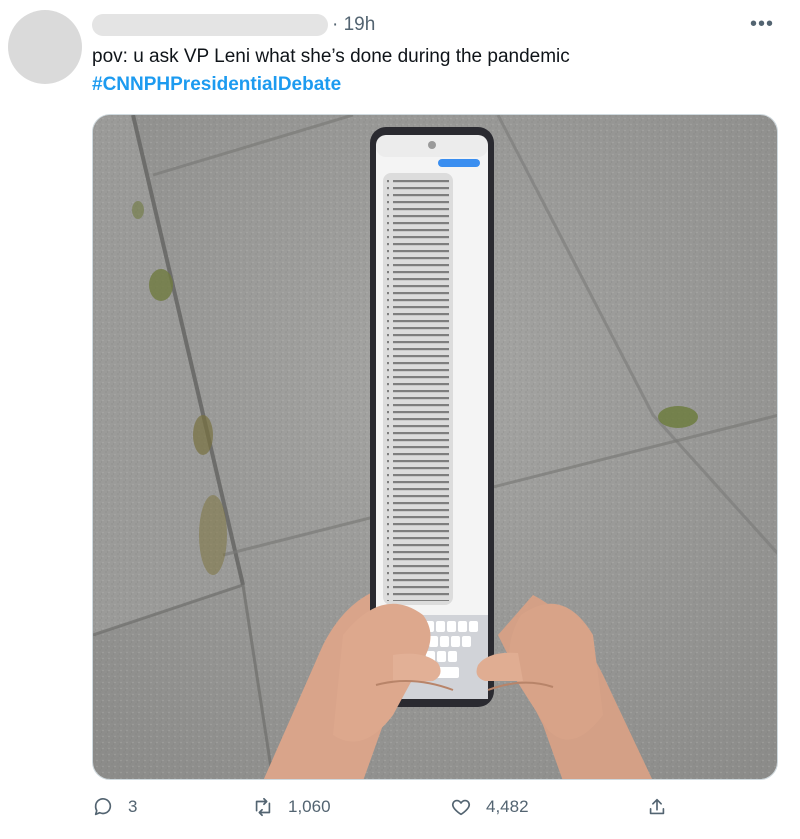 The image size is (800, 839). I want to click on share-button, so click(657, 807).